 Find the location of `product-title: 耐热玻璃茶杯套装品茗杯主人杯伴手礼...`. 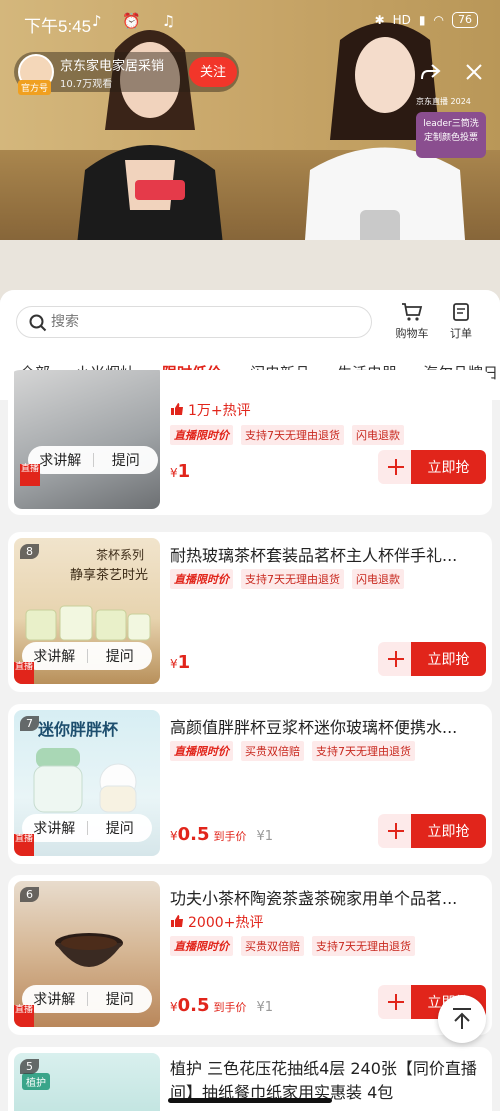

product-title: 耐热玻璃茶杯套装品茗杯主人杯伴手礼... is located at coordinates (327, 554).